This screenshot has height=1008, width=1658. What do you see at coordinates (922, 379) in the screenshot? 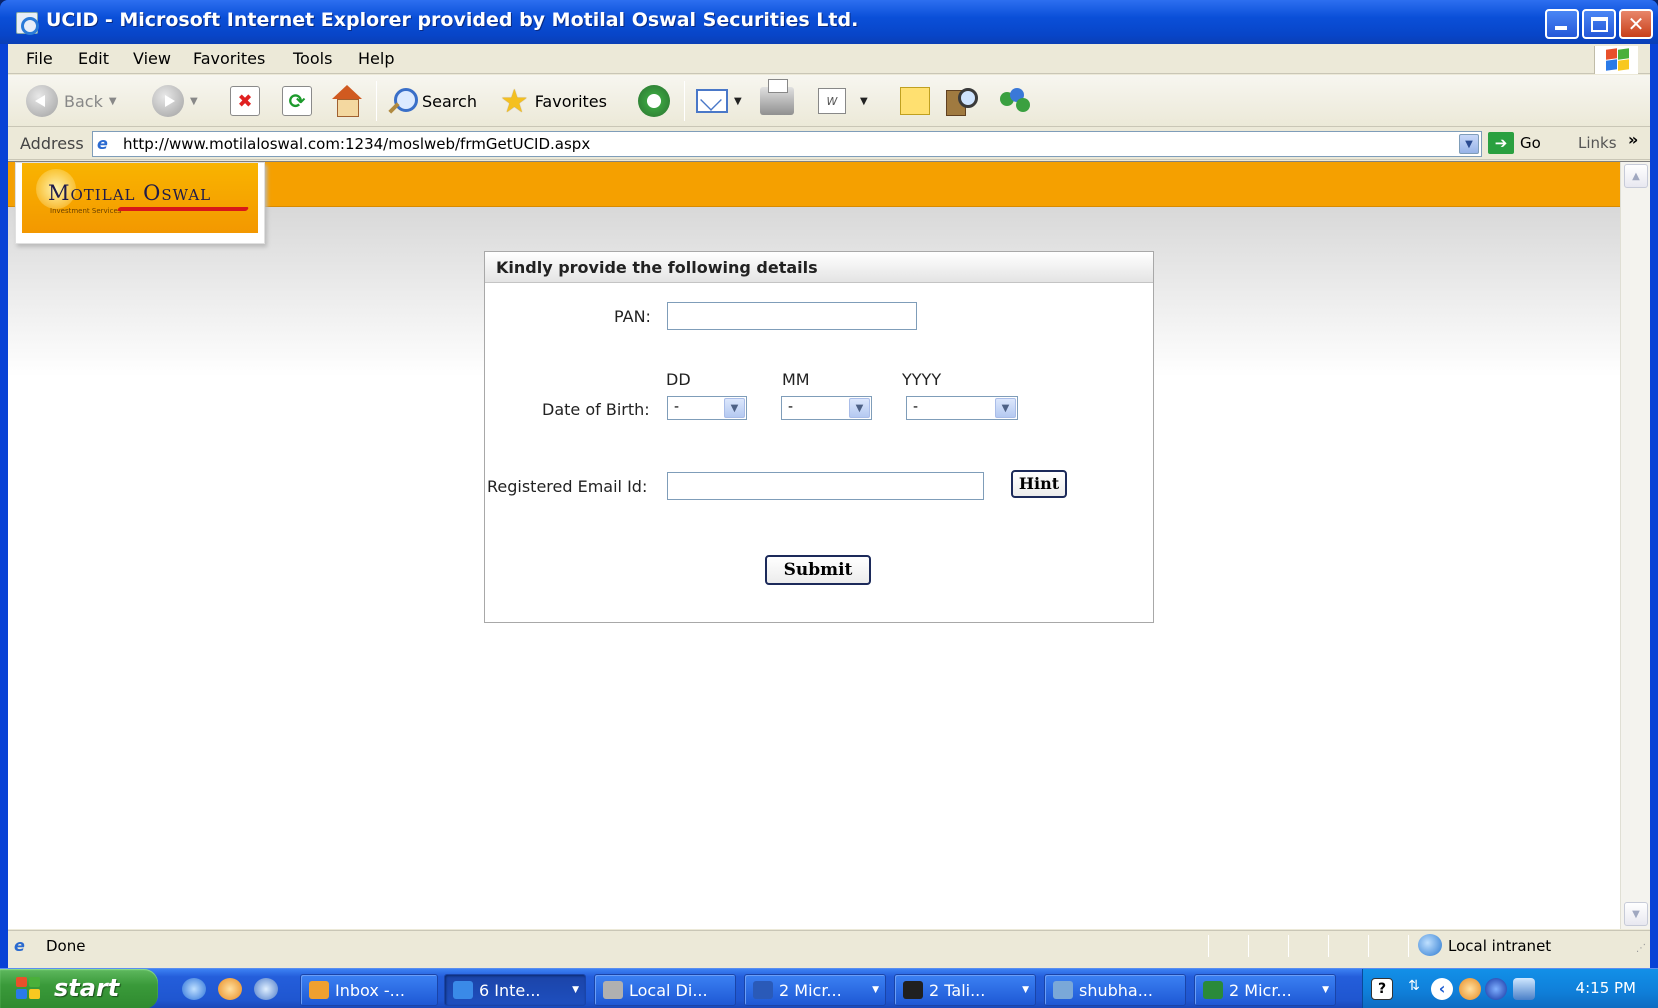
I see `yyyy-header: YYYY` at bounding box center [922, 379].